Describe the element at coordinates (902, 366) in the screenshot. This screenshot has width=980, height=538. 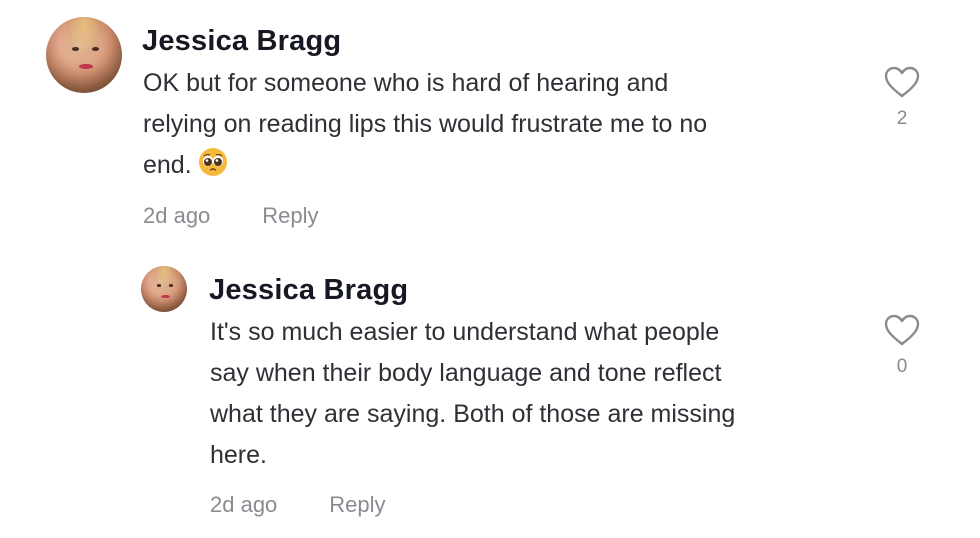
I see `like-count: 0` at that location.